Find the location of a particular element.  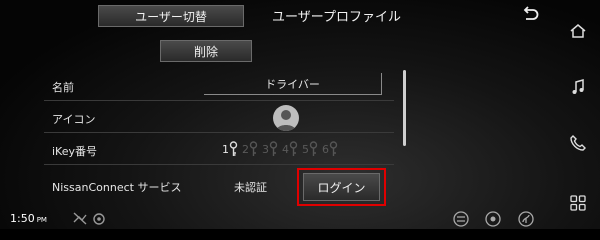

ikey-option-4: 4 is located at coordinates (290, 149).